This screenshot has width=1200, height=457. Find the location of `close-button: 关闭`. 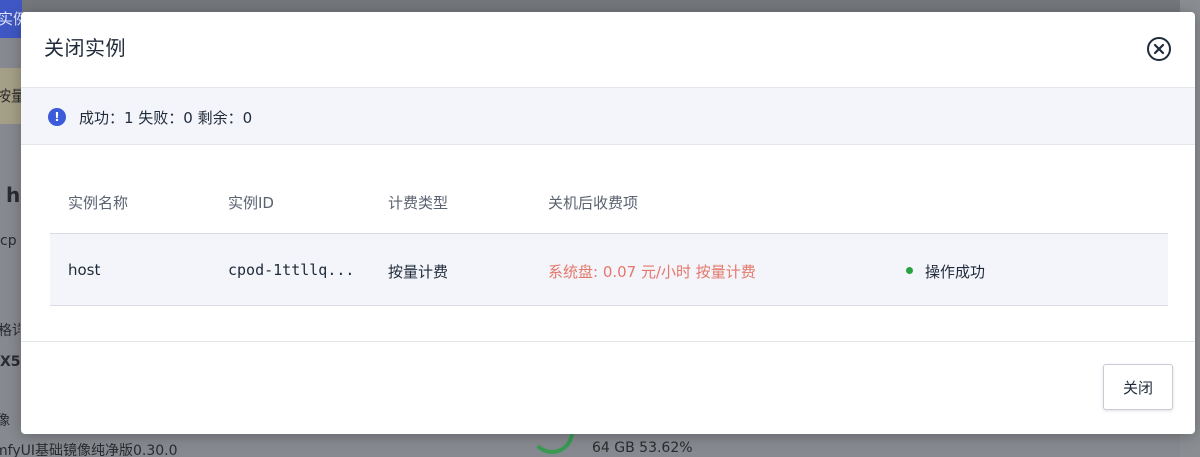

close-button: 关闭 is located at coordinates (1138, 387).